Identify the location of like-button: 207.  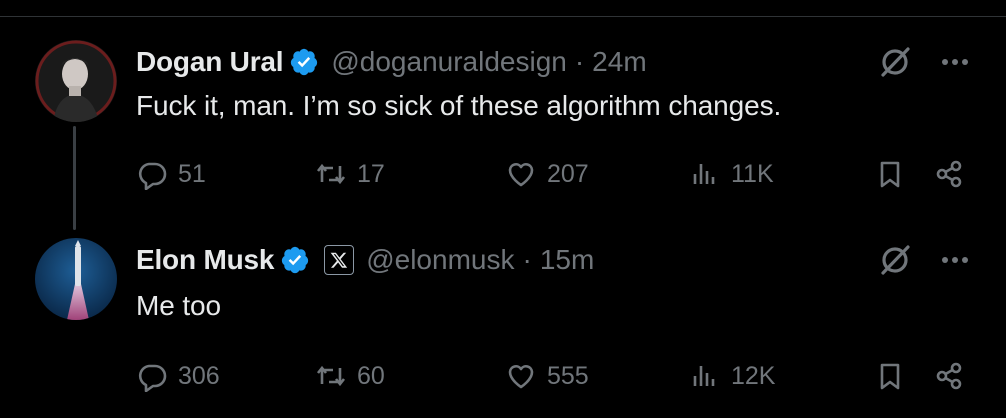
(547, 174).